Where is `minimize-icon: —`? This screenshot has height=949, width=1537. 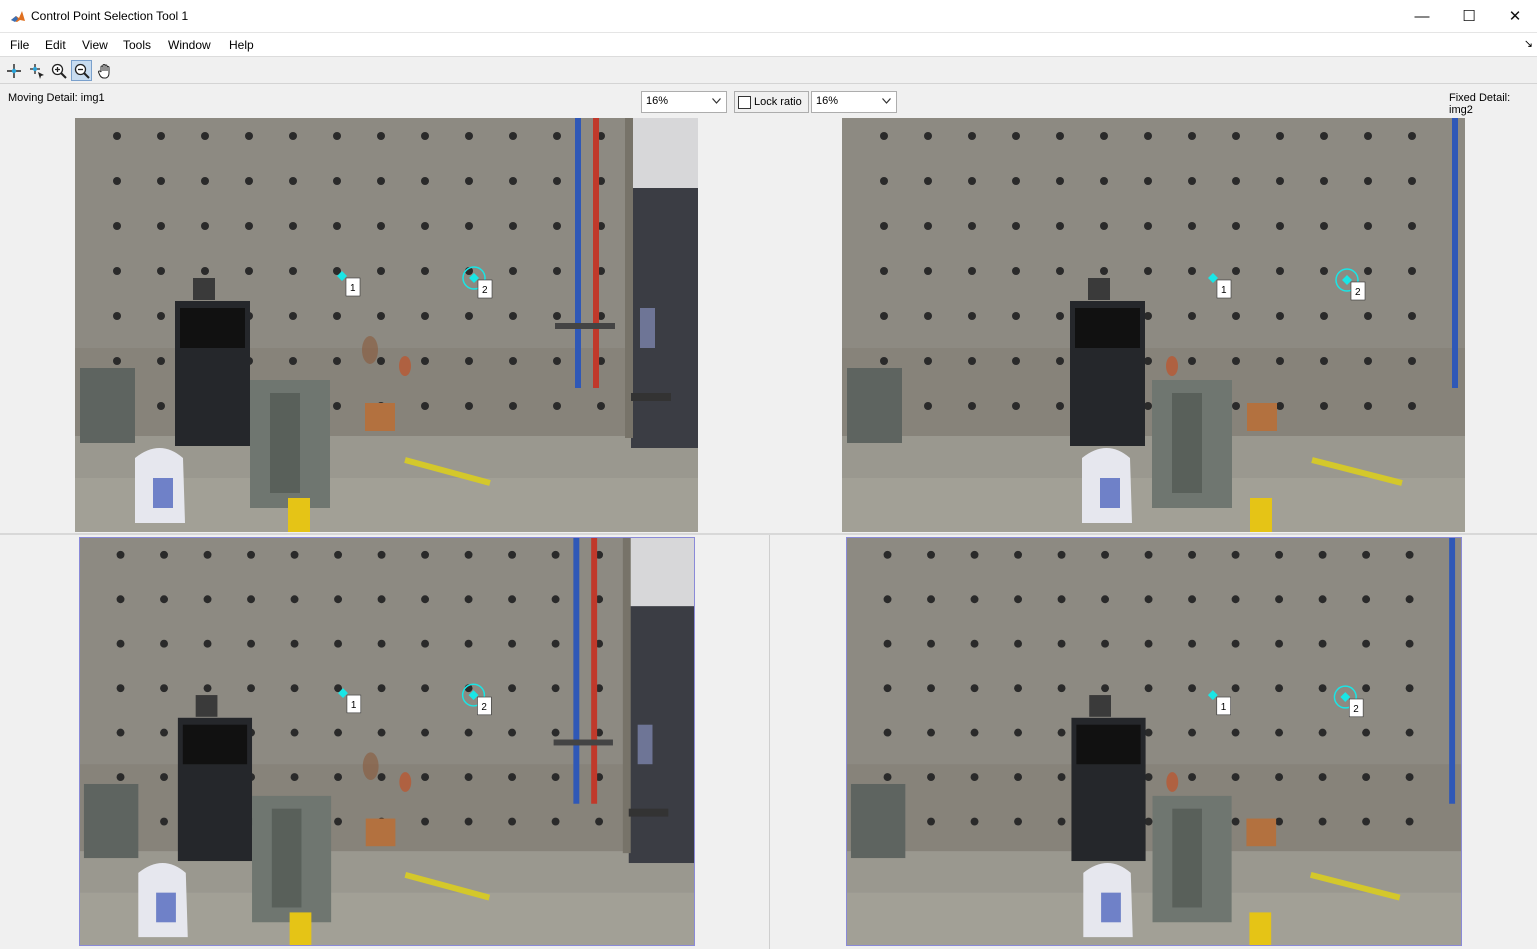
minimize-icon: — is located at coordinates (1422, 16).